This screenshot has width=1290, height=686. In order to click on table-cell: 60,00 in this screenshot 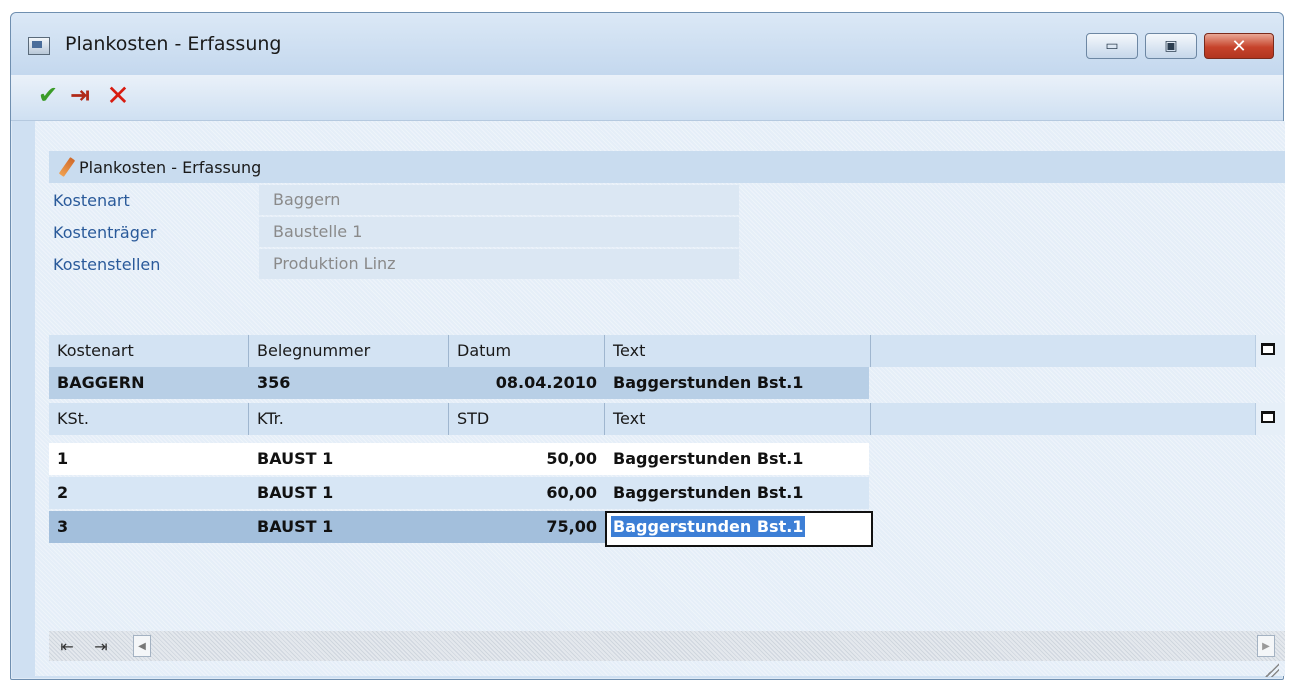, I will do `click(571, 492)`.